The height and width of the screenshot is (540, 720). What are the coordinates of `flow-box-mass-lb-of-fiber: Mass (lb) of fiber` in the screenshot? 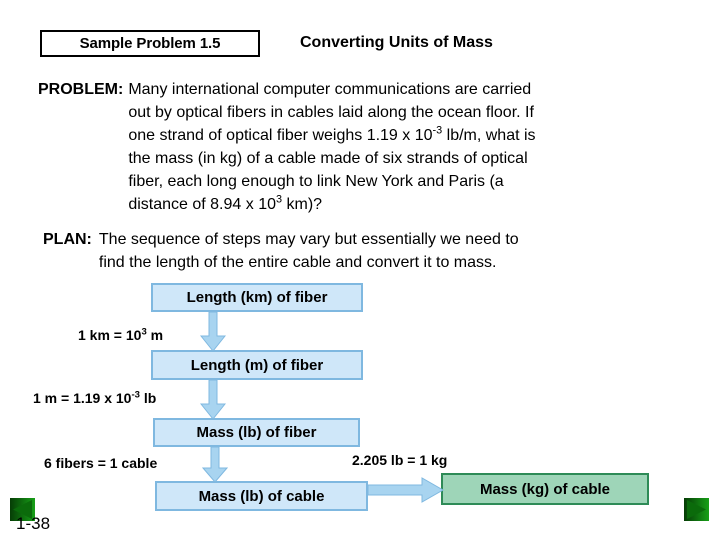 It's located at (256, 432).